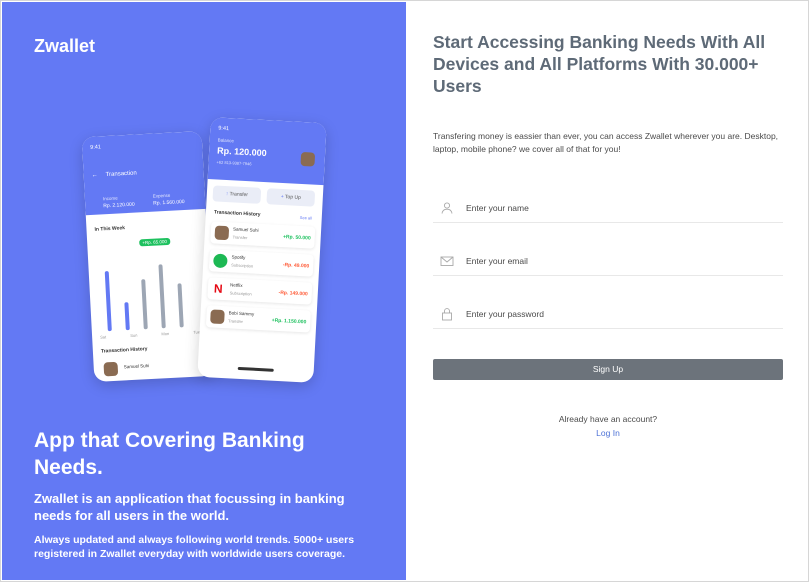  Describe the element at coordinates (218, 288) in the screenshot. I see `netflix-icon: N` at that location.